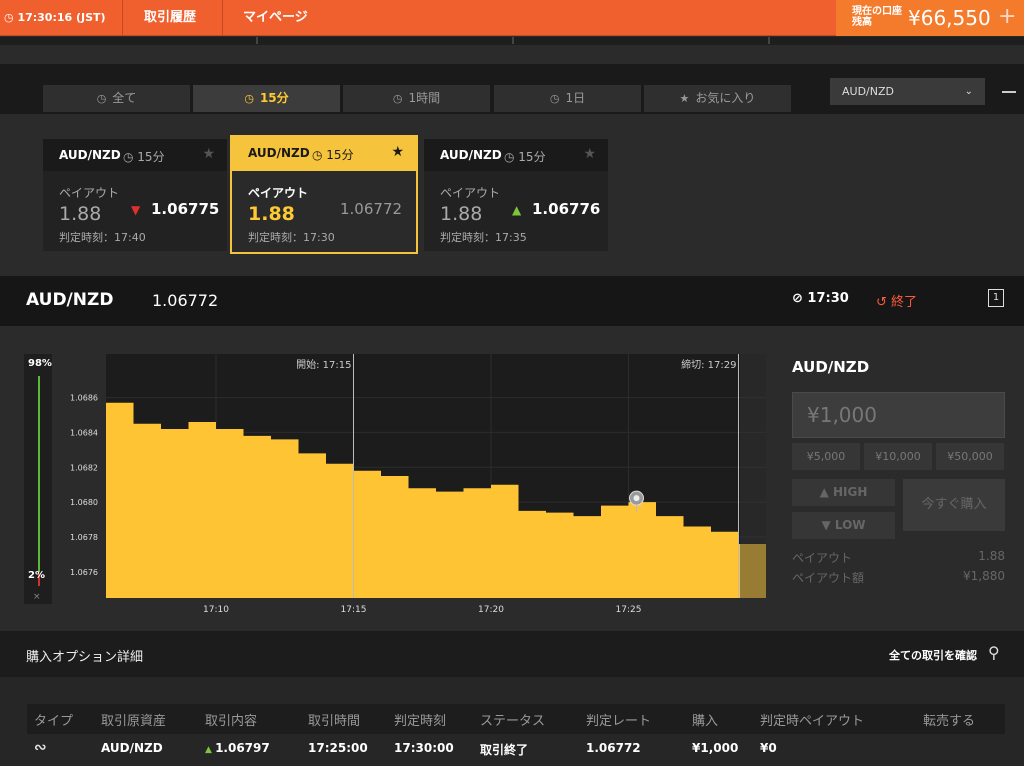 The height and width of the screenshot is (766, 1024). What do you see at coordinates (54, 721) in the screenshot?
I see `col-type: タイプ` at bounding box center [54, 721].